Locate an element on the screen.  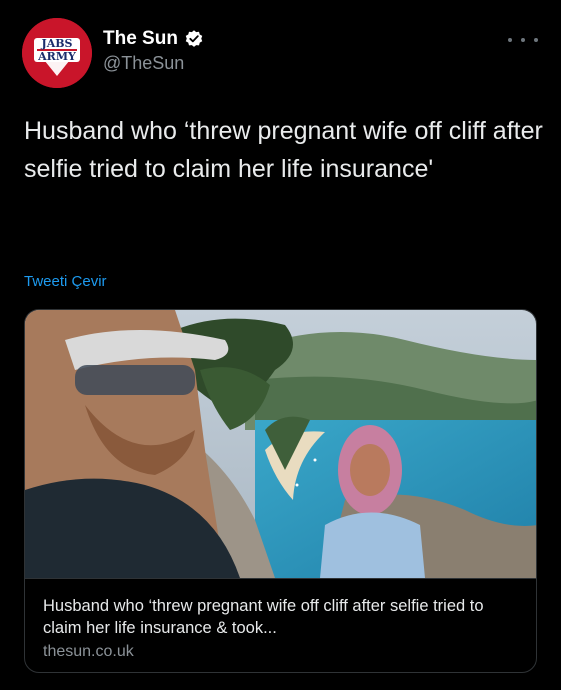
display-name: The Sun is located at coordinates (140, 39).